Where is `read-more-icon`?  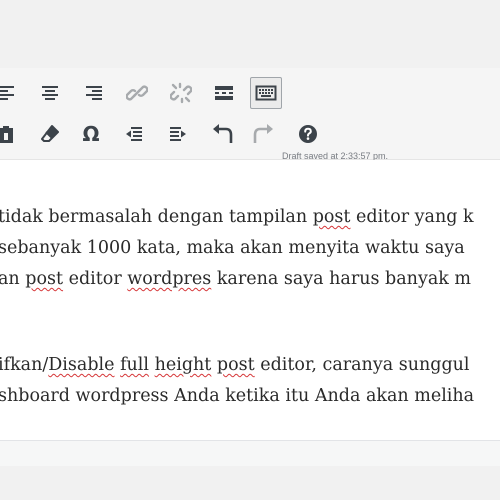 read-more-icon is located at coordinates (224, 93).